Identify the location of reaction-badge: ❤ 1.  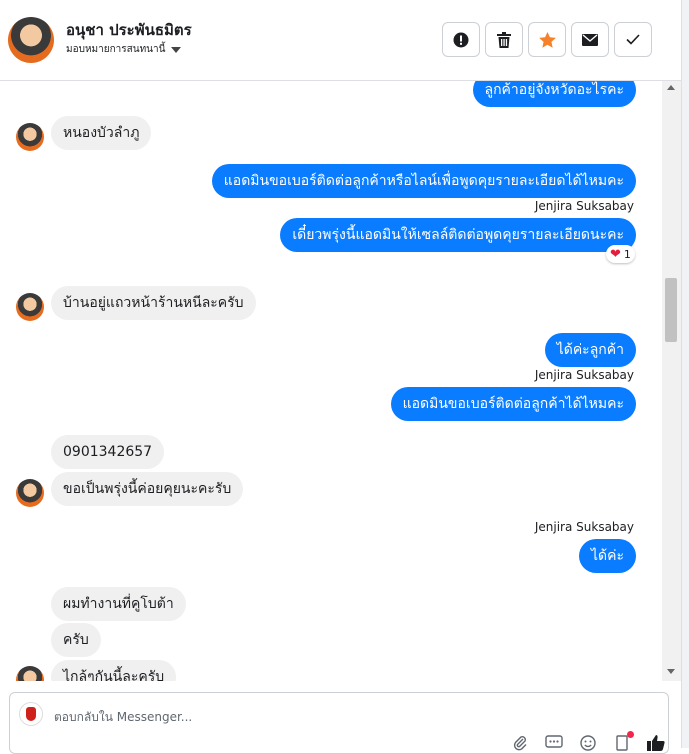
(620, 254).